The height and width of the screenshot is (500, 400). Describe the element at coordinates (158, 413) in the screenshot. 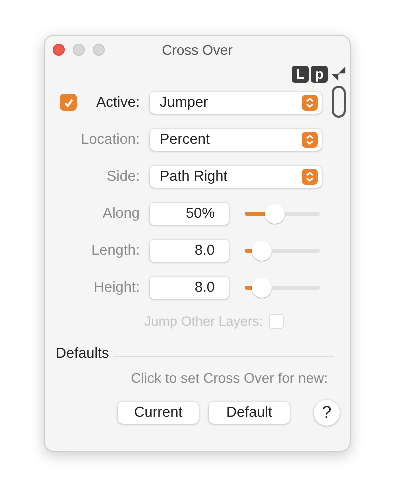

I see `push-button: Current` at that location.